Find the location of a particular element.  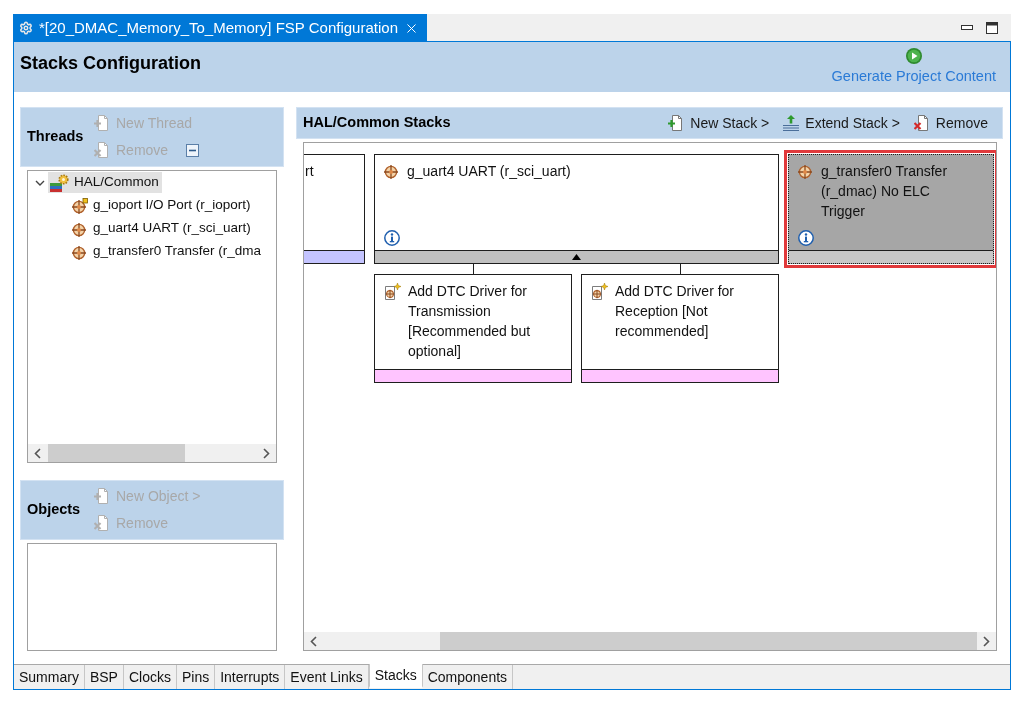

bottom-tab: Stacks is located at coordinates (395, 676).